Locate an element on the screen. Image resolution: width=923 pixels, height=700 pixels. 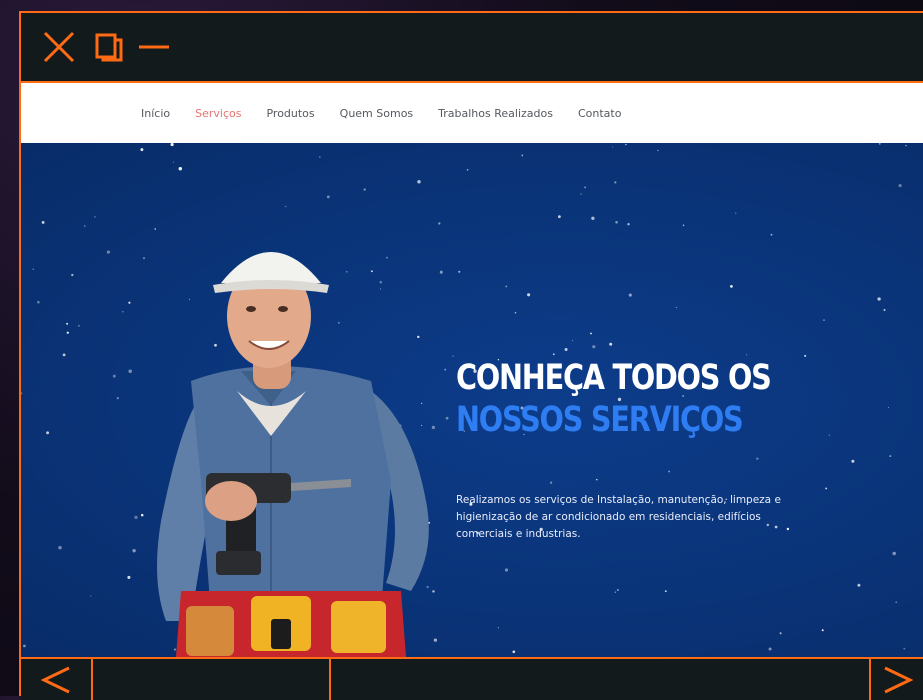
nav-link: Serviços is located at coordinates (218, 113).